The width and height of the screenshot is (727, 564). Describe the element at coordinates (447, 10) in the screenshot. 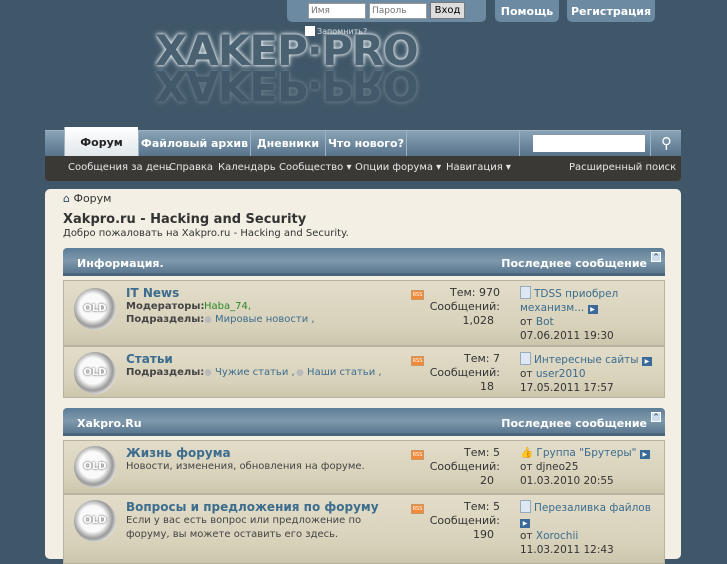

I see `login-button: Вход` at that location.